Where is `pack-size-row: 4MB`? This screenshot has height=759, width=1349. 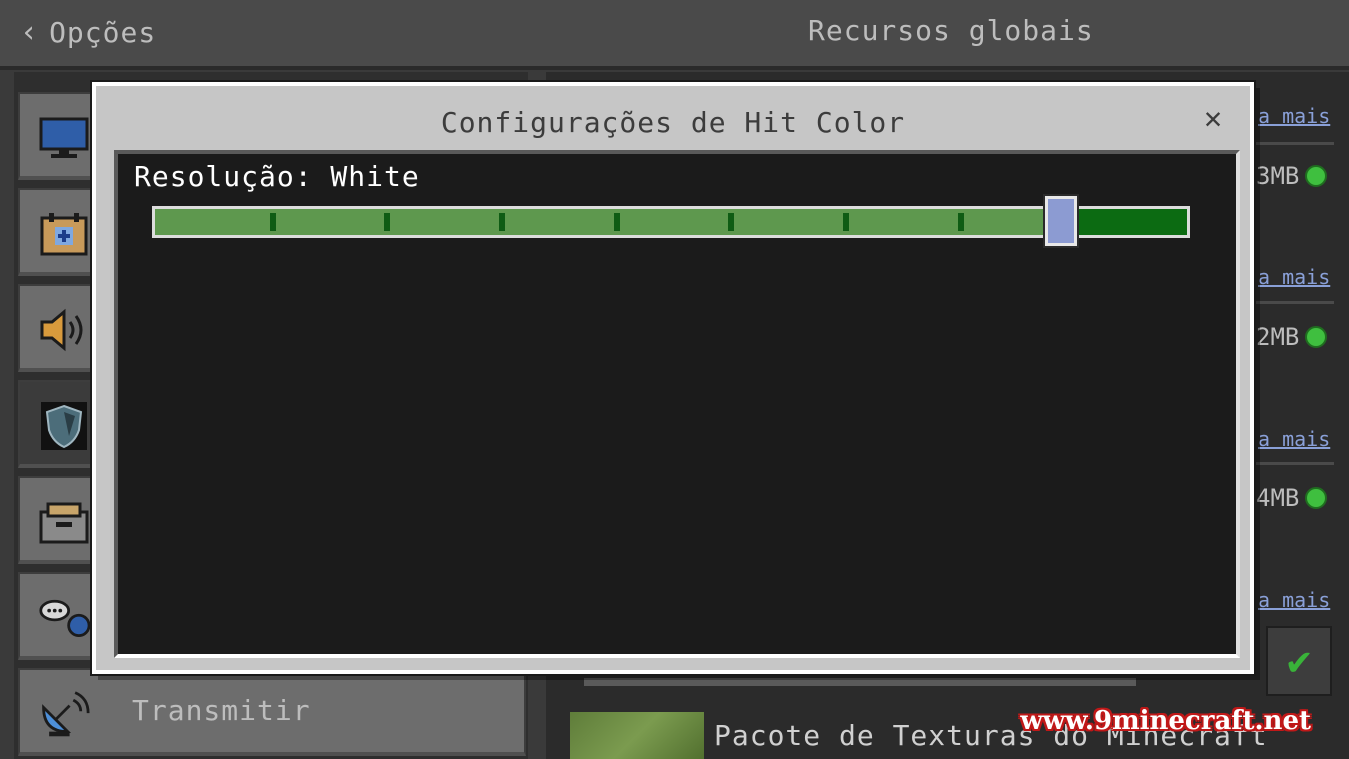 pack-size-row: 4MB is located at coordinates (1292, 498).